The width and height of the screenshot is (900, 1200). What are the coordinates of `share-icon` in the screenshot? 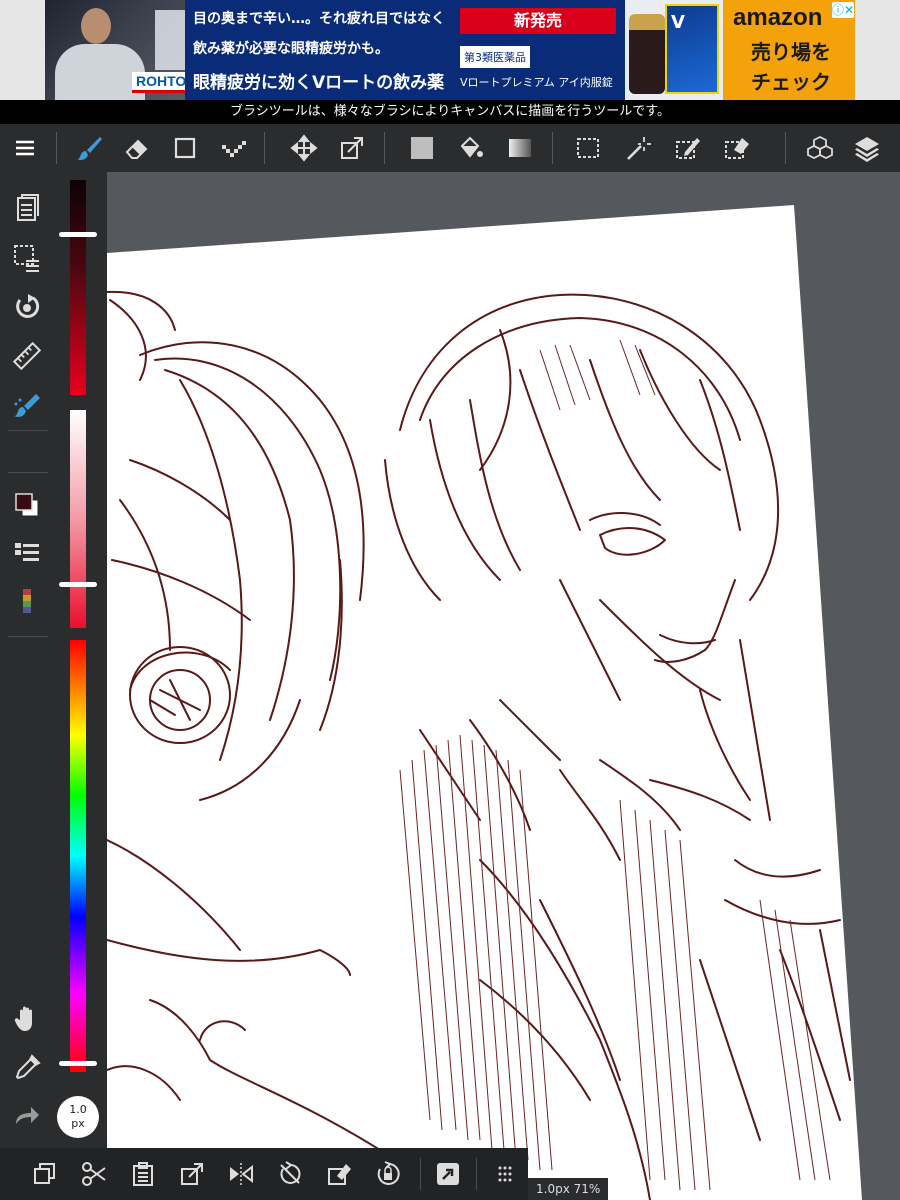 It's located at (448, 1174).